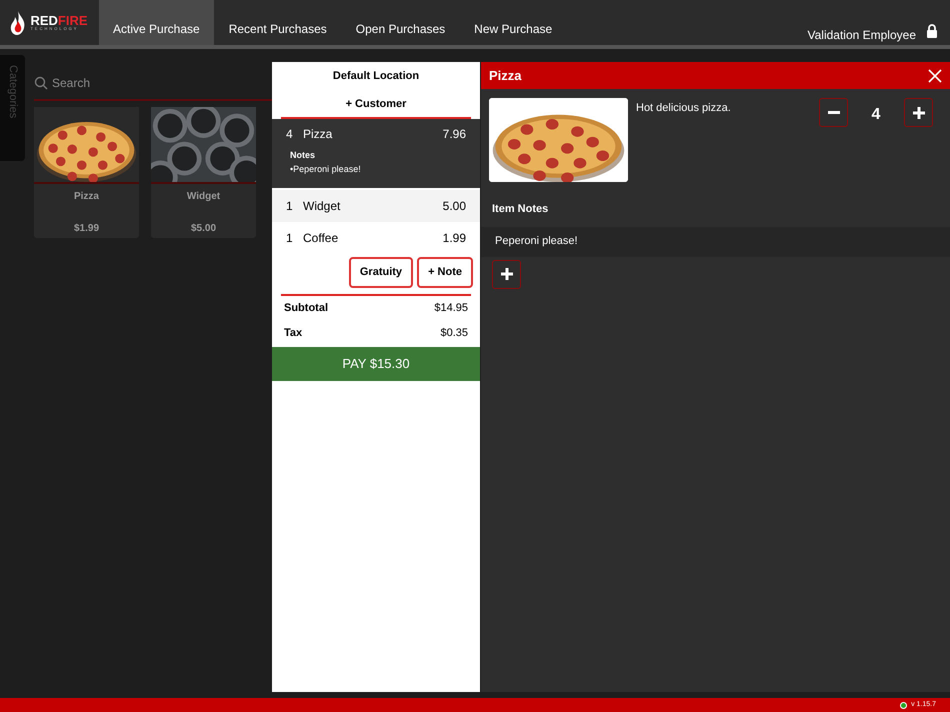 The height and width of the screenshot is (712, 950). Describe the element at coordinates (376, 104) in the screenshot. I see `customer-button: + Customer` at that location.